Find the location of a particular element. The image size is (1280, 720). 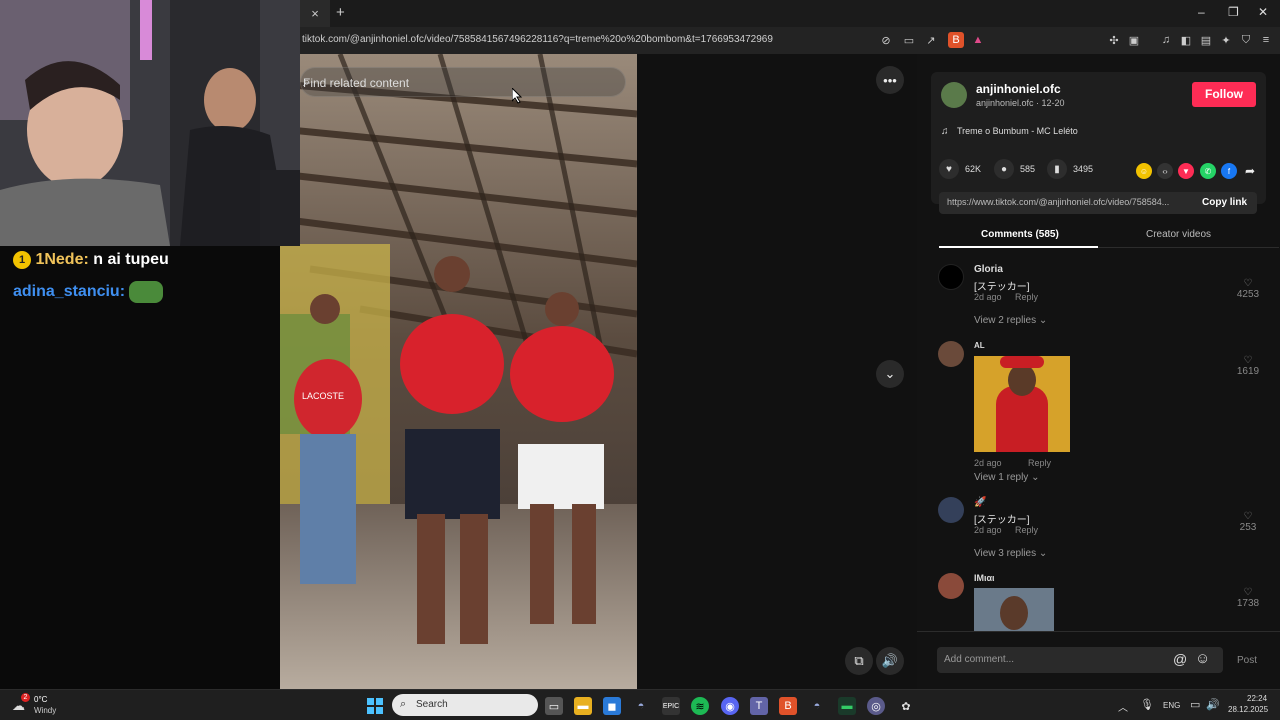

coin-icon: ☺ is located at coordinates (1144, 171).